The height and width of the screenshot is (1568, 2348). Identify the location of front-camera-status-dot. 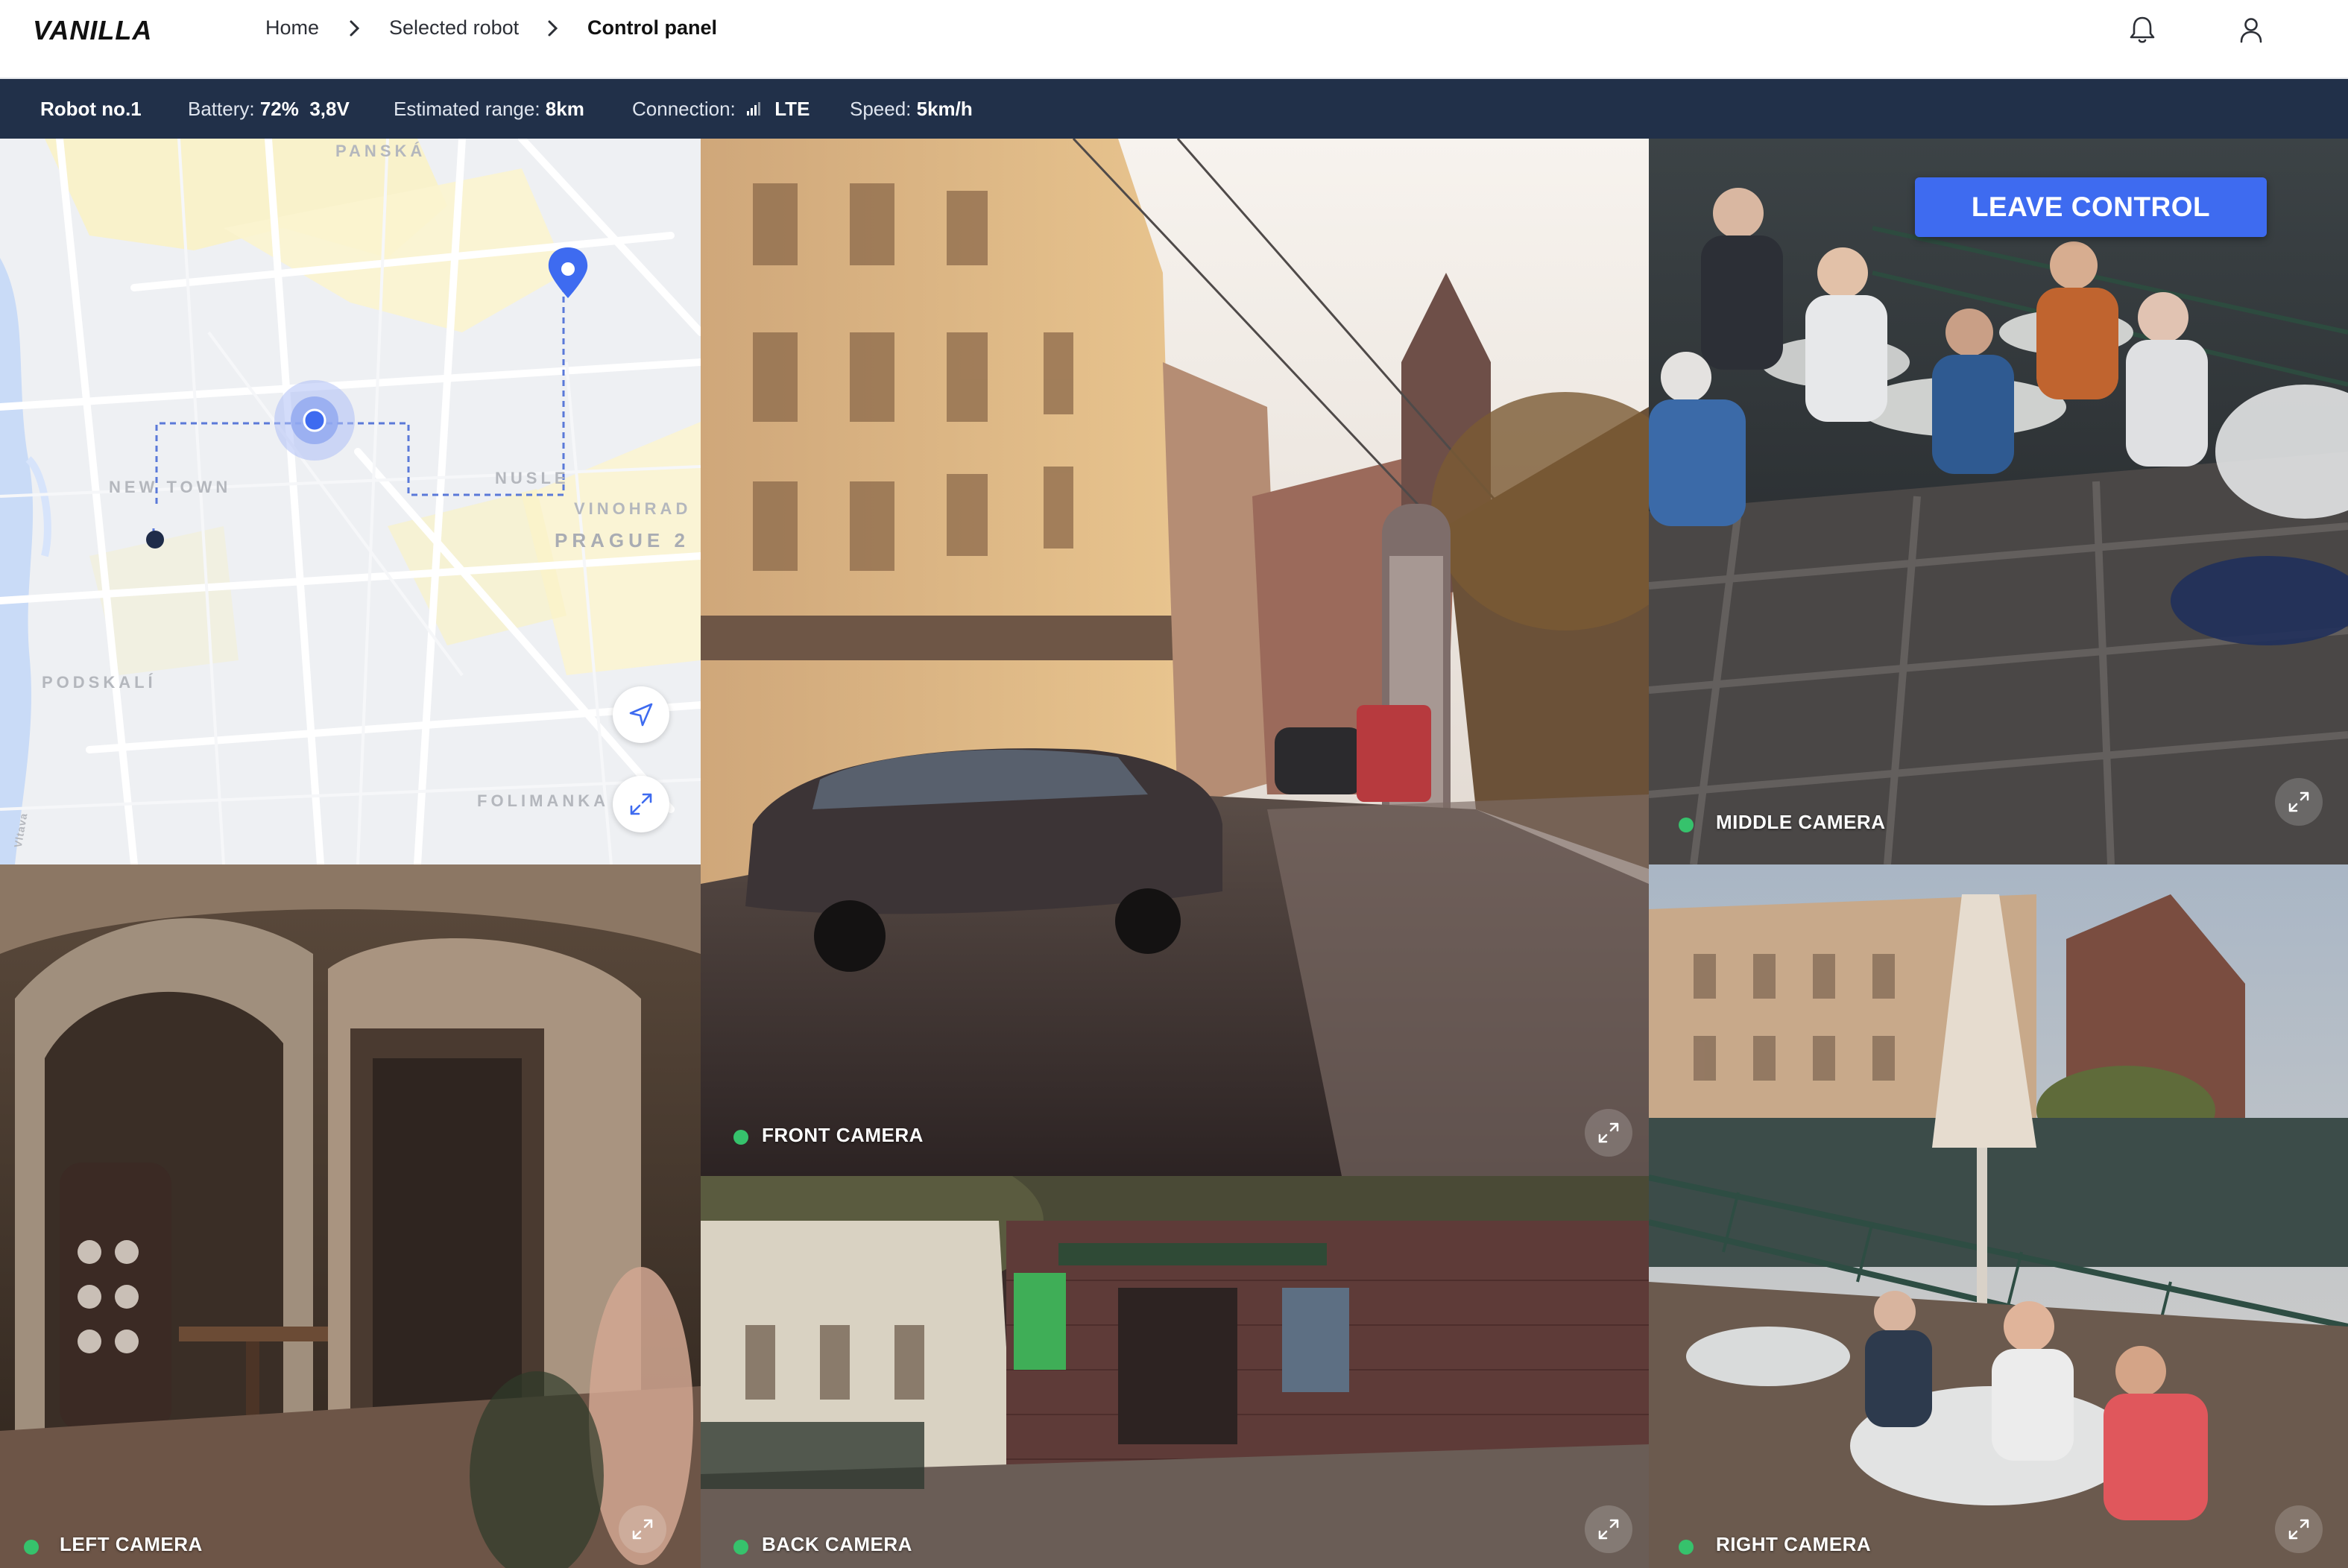
(740, 1137).